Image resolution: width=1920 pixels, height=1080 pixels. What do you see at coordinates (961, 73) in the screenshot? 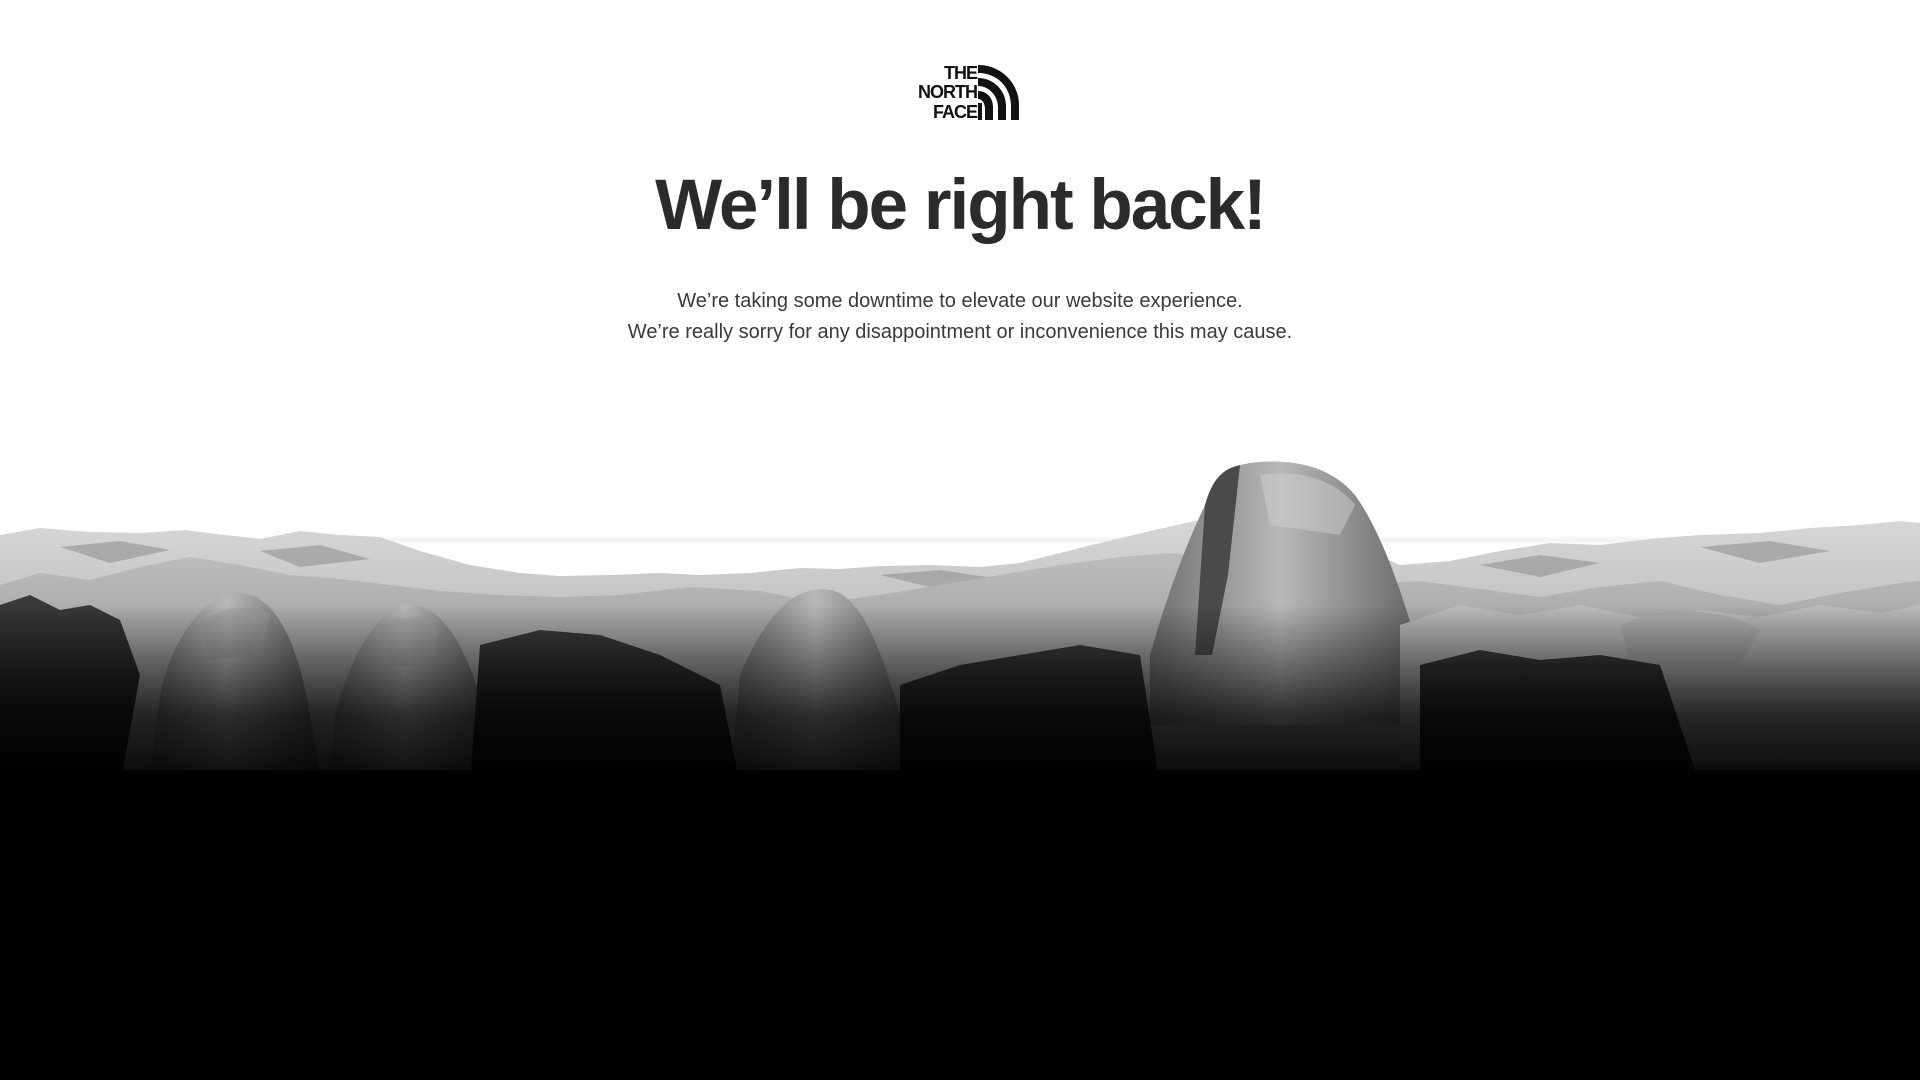
I see `svg-text: THE` at bounding box center [961, 73].